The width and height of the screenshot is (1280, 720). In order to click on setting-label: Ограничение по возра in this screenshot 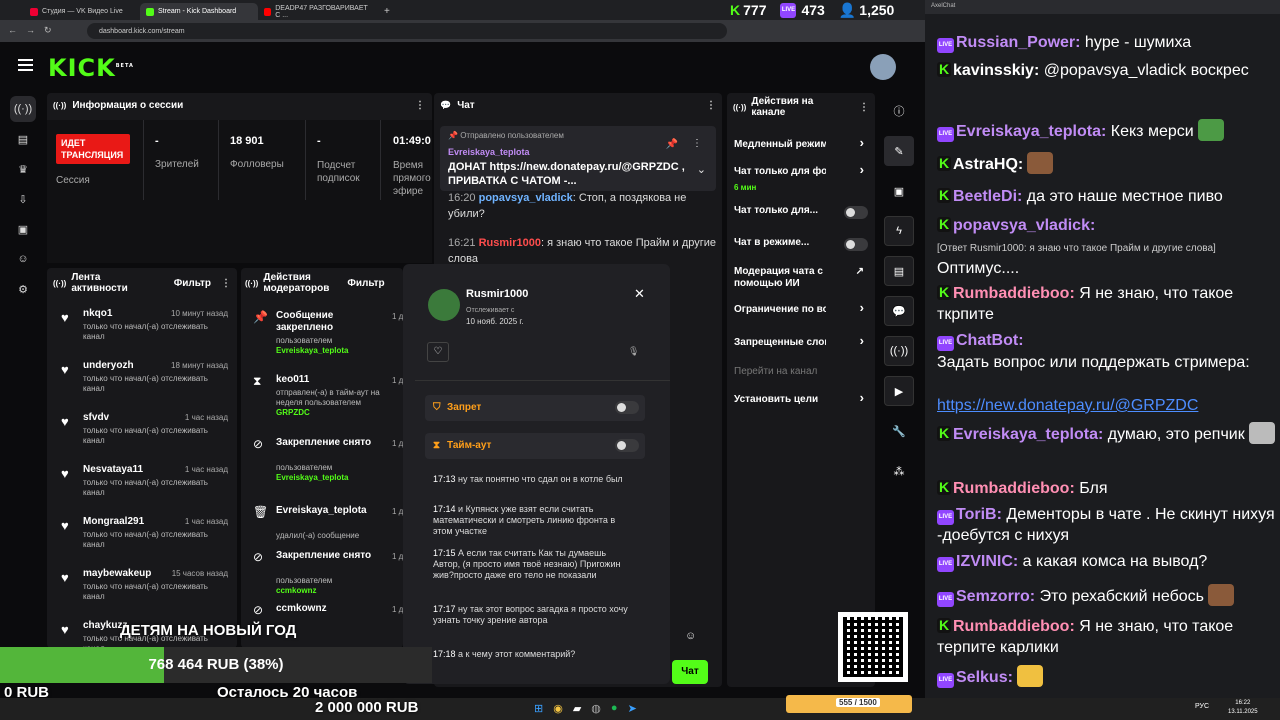, I will do `click(780, 309)`.